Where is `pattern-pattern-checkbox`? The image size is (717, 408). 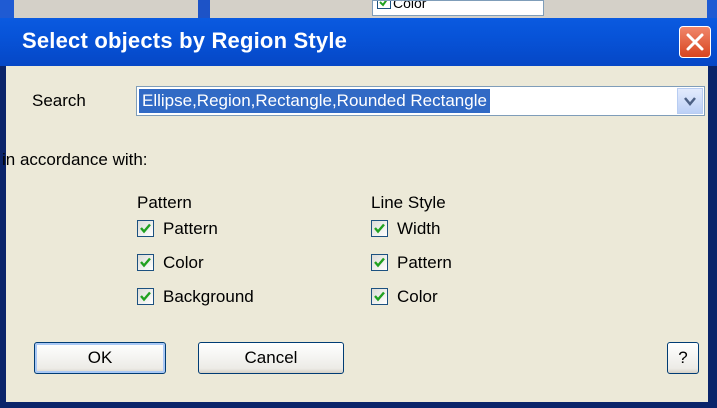
pattern-pattern-checkbox is located at coordinates (145, 228).